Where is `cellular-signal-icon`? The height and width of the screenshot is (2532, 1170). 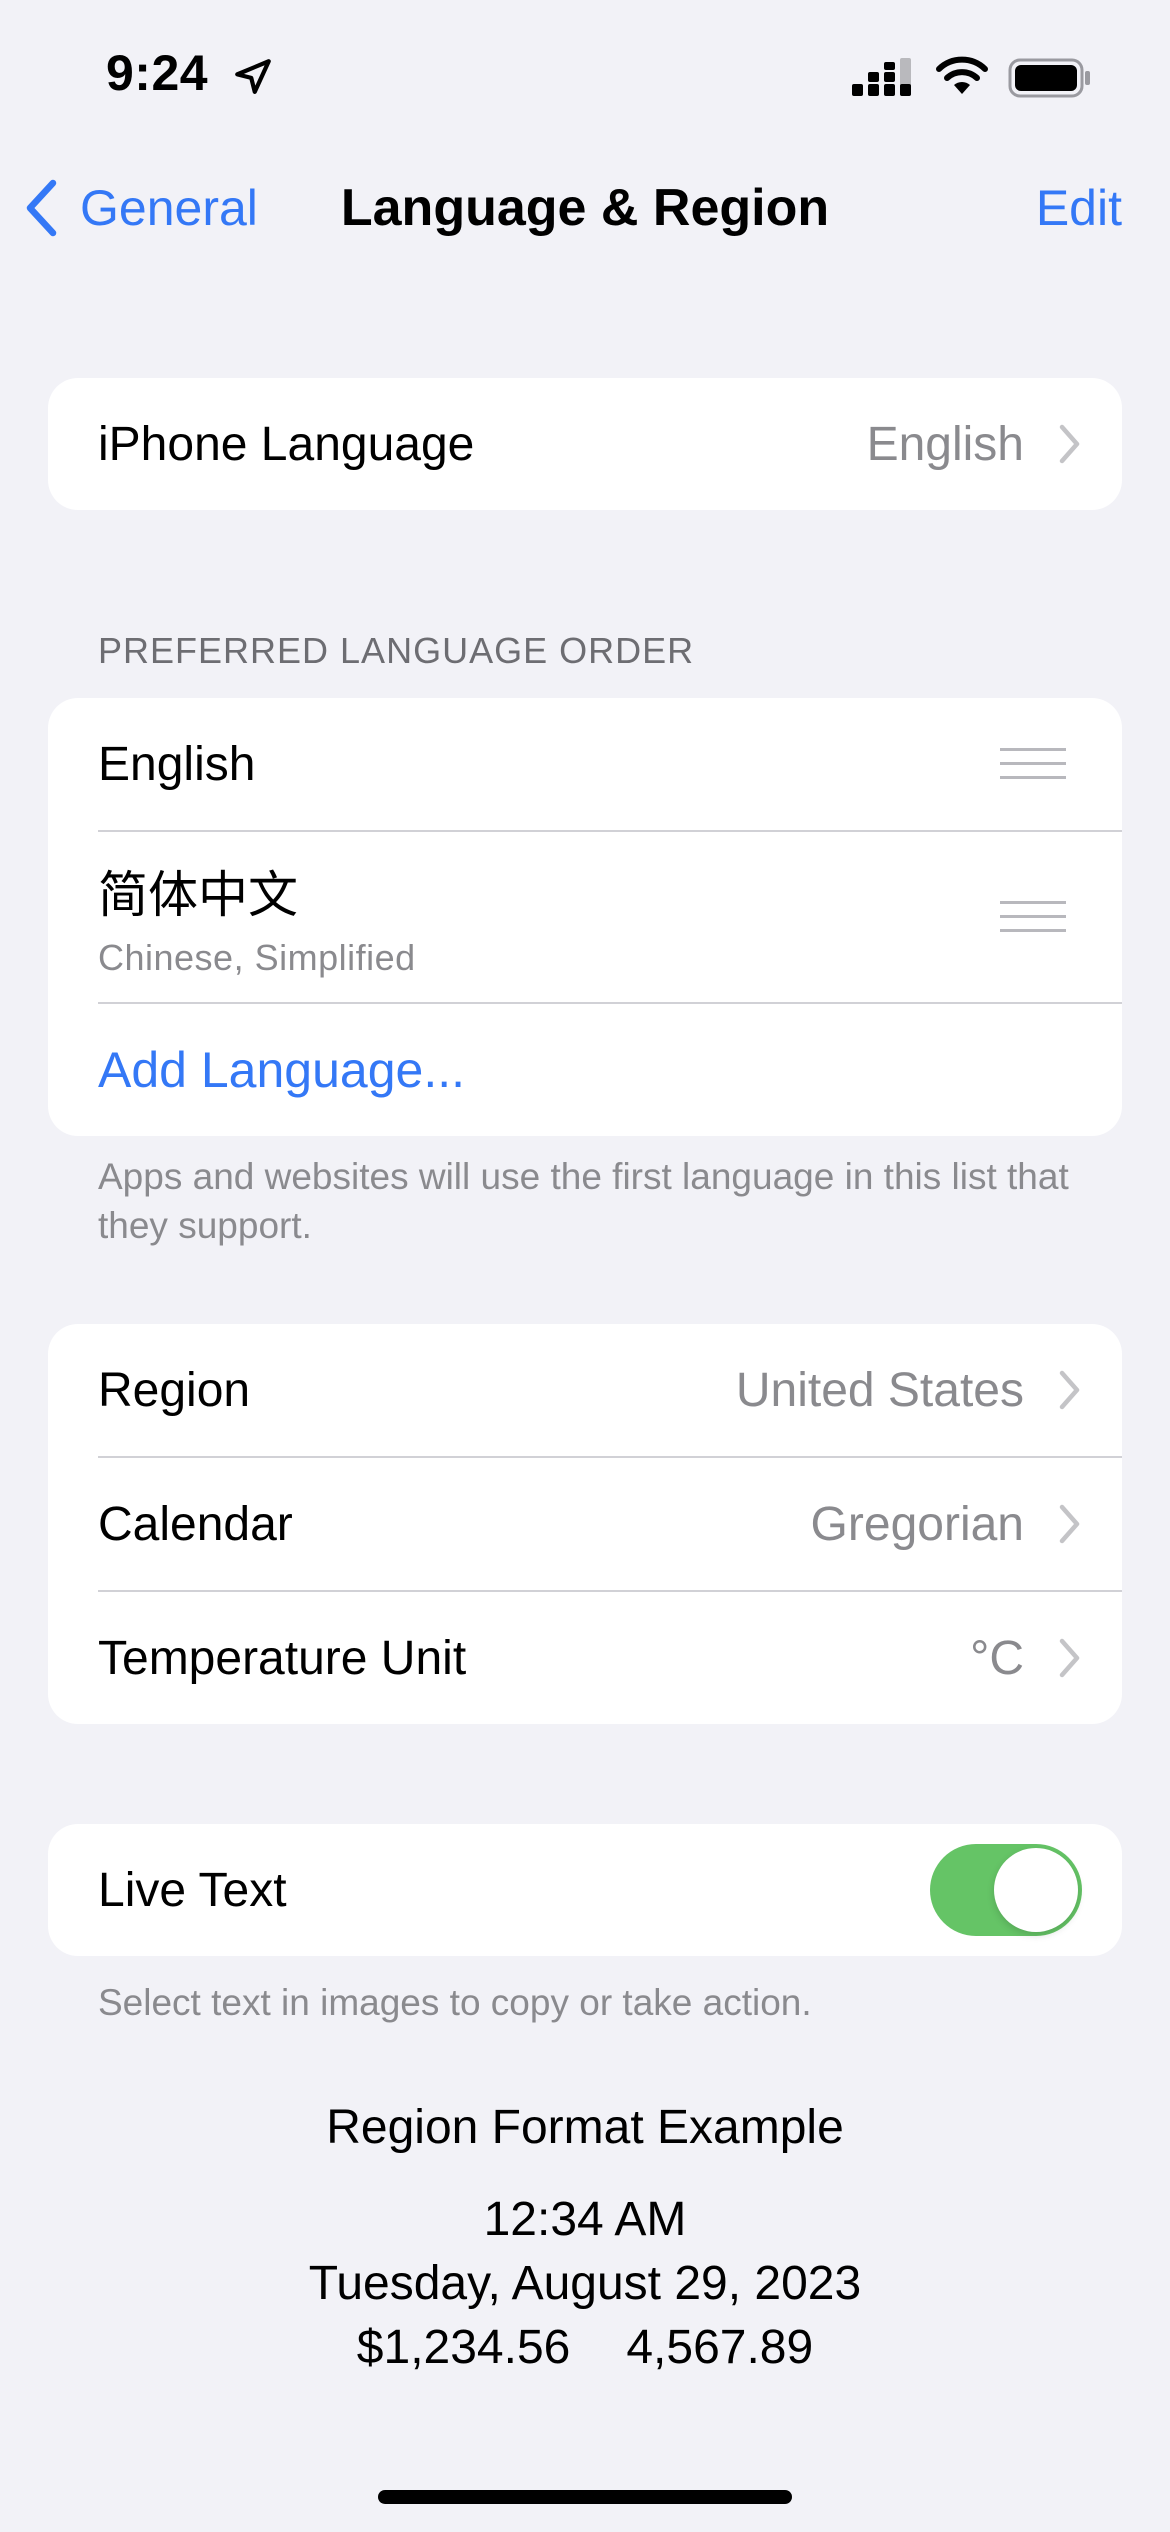
cellular-signal-icon is located at coordinates (881, 77).